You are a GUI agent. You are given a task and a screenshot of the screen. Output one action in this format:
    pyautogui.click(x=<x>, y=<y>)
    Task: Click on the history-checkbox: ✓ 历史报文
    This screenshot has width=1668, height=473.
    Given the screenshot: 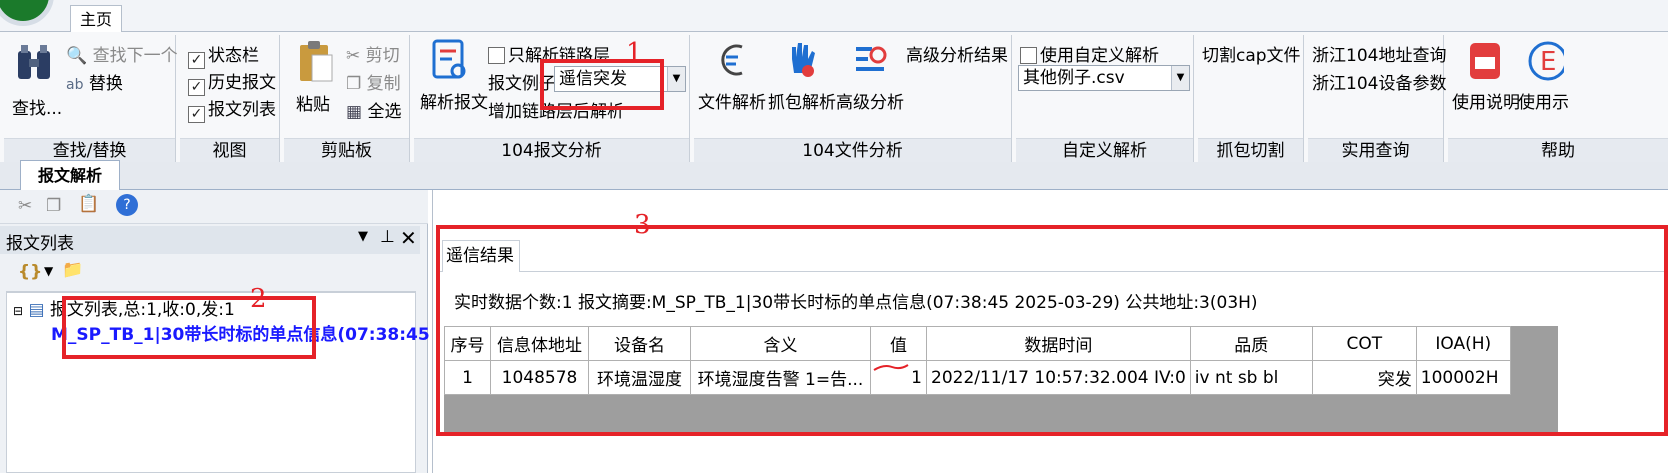 What is the action you would take?
    pyautogui.click(x=232, y=82)
    